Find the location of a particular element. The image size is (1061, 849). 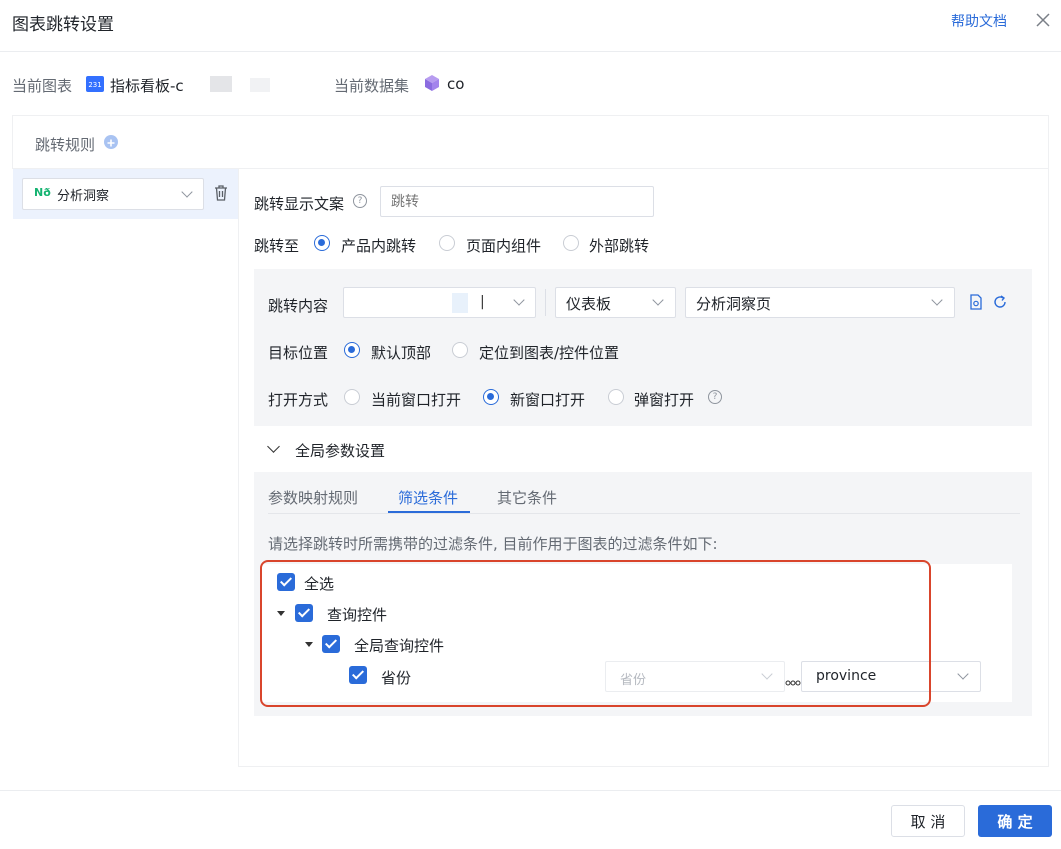

target-label: 目标位置 is located at coordinates (298, 353).